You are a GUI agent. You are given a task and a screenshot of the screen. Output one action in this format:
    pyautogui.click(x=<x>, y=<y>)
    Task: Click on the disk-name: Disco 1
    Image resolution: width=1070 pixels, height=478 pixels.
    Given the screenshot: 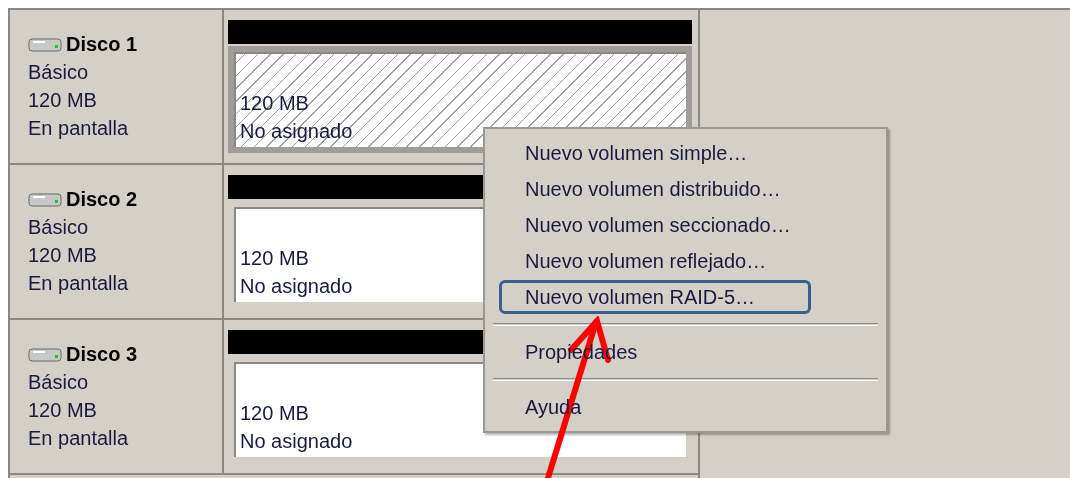 What is the action you would take?
    pyautogui.click(x=102, y=44)
    